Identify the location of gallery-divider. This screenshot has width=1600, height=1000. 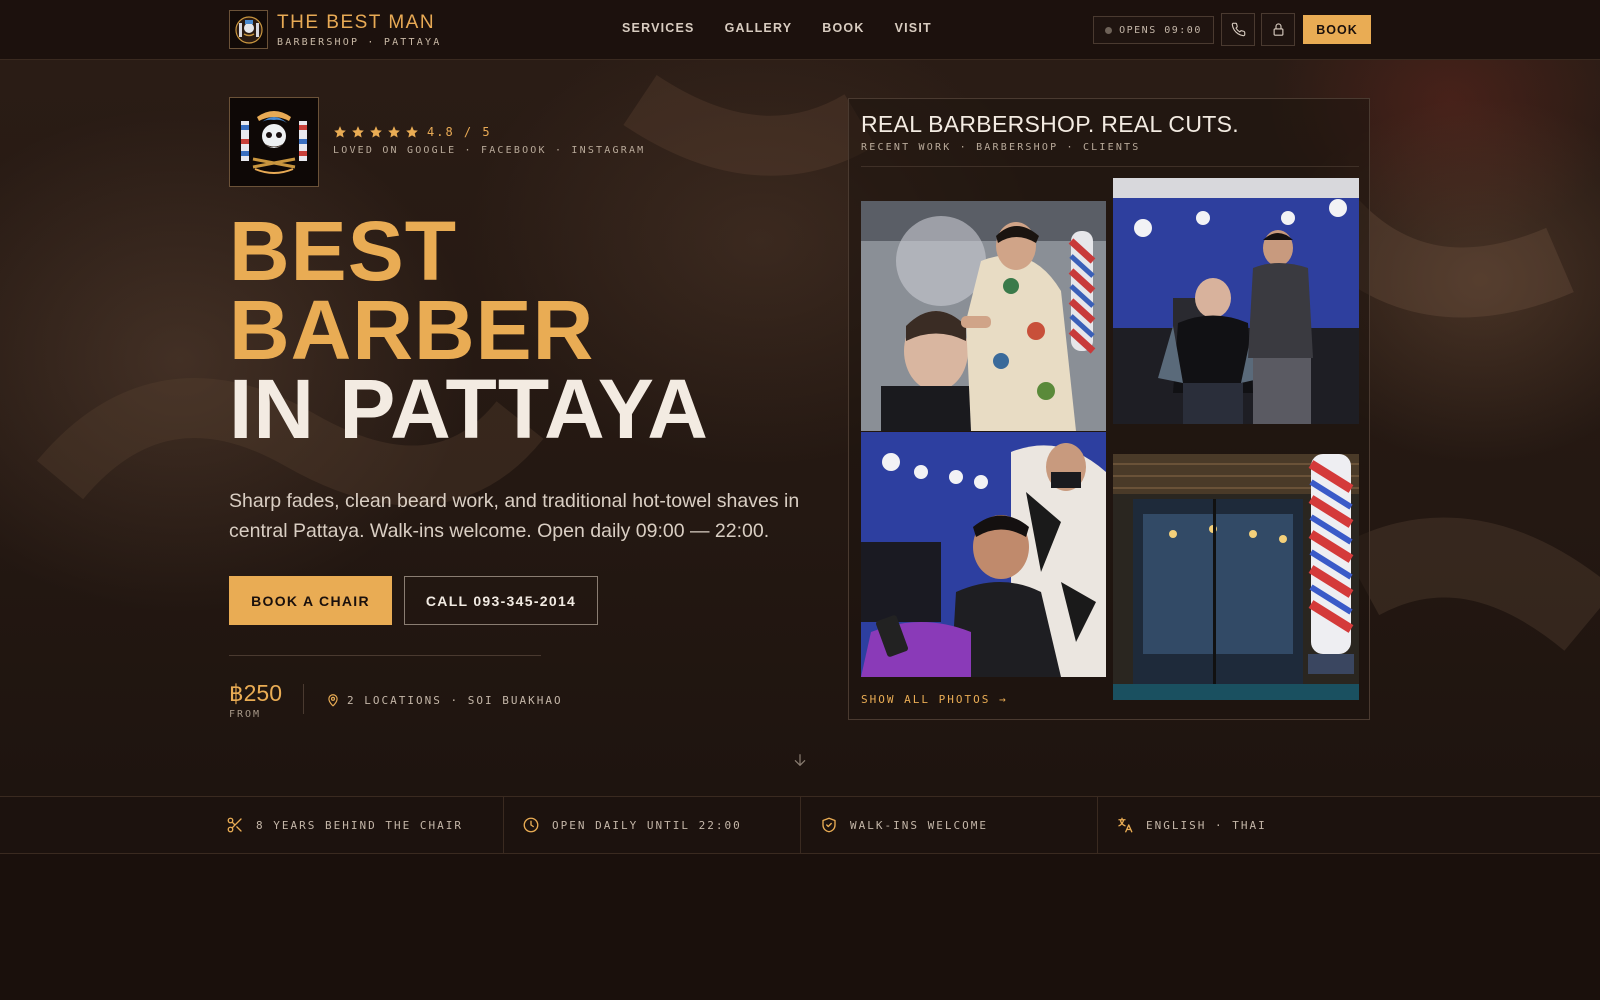
(1110, 166).